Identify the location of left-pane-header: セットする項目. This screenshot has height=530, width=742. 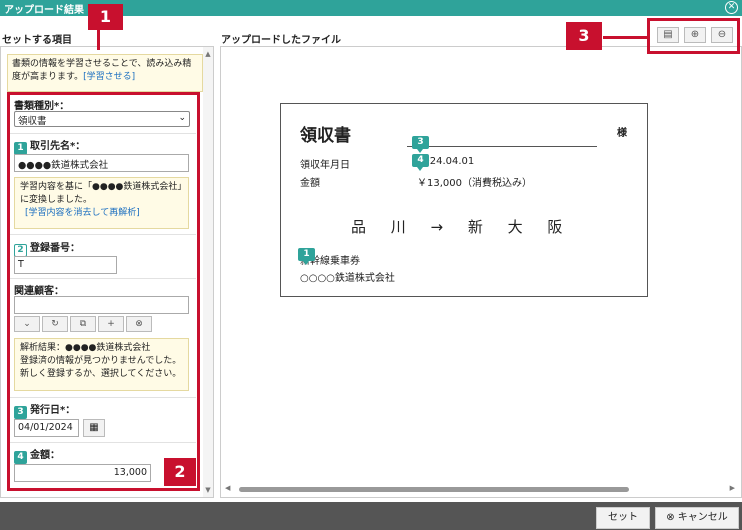
(37, 40).